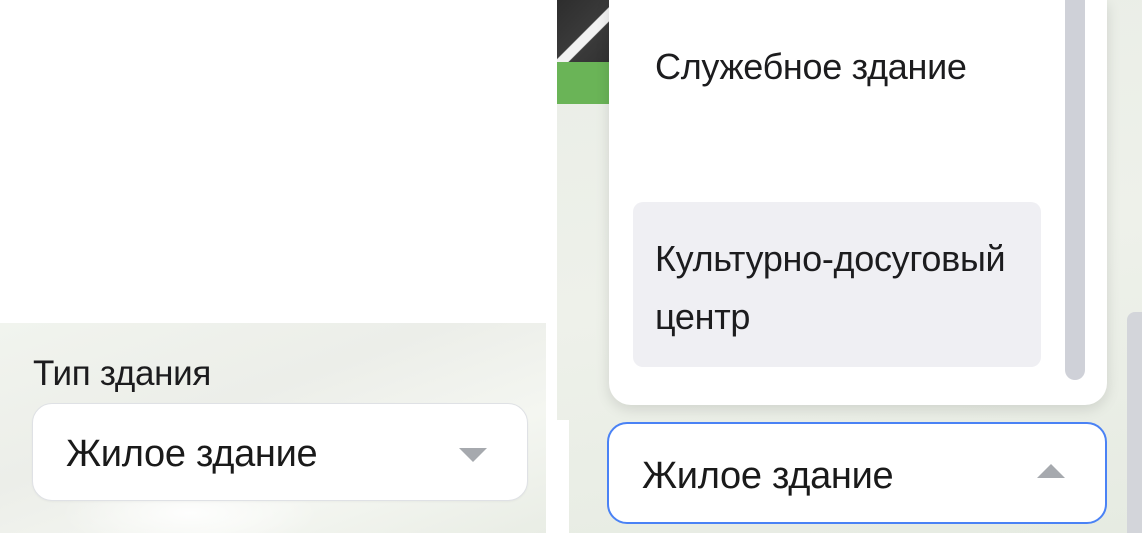 The height and width of the screenshot is (533, 1142). I want to click on dropdown-scrollbar, so click(1075, 190).